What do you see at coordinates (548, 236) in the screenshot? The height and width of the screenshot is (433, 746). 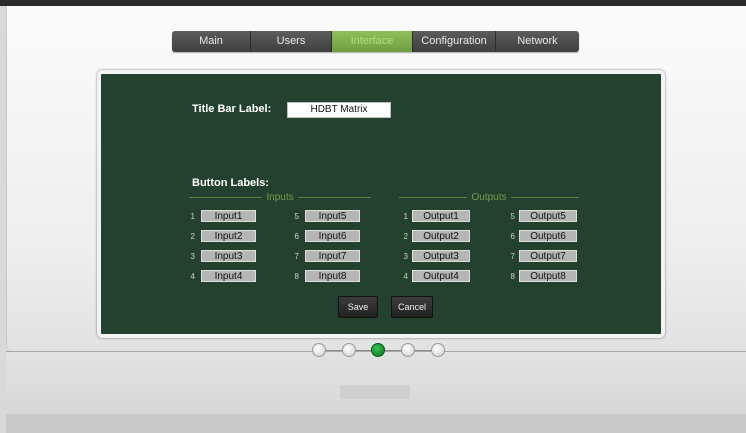 I see `output-label-field-6: Output6` at bounding box center [548, 236].